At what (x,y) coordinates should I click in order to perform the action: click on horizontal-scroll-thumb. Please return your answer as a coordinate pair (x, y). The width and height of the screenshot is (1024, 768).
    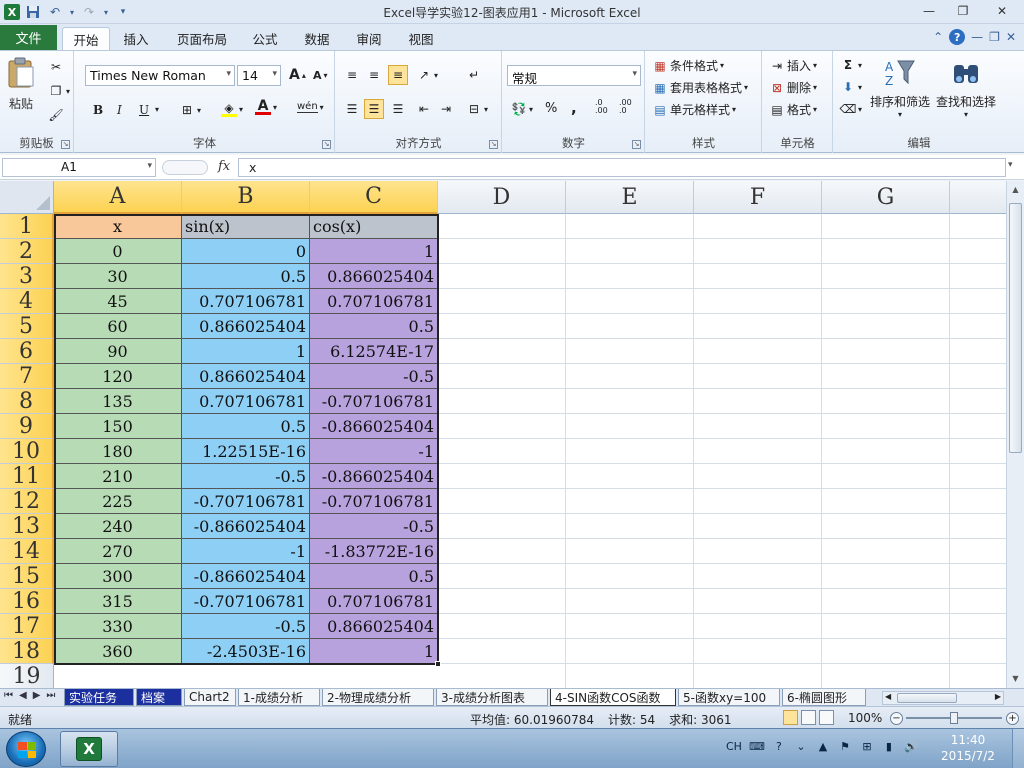
    Looking at the image, I should click on (927, 698).